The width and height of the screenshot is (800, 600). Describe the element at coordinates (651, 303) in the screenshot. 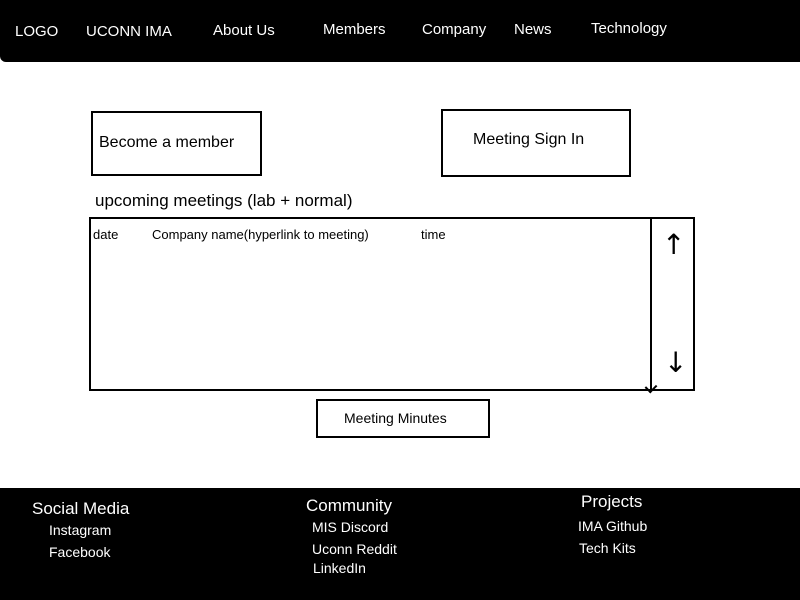

I see `scrollbar-track` at that location.